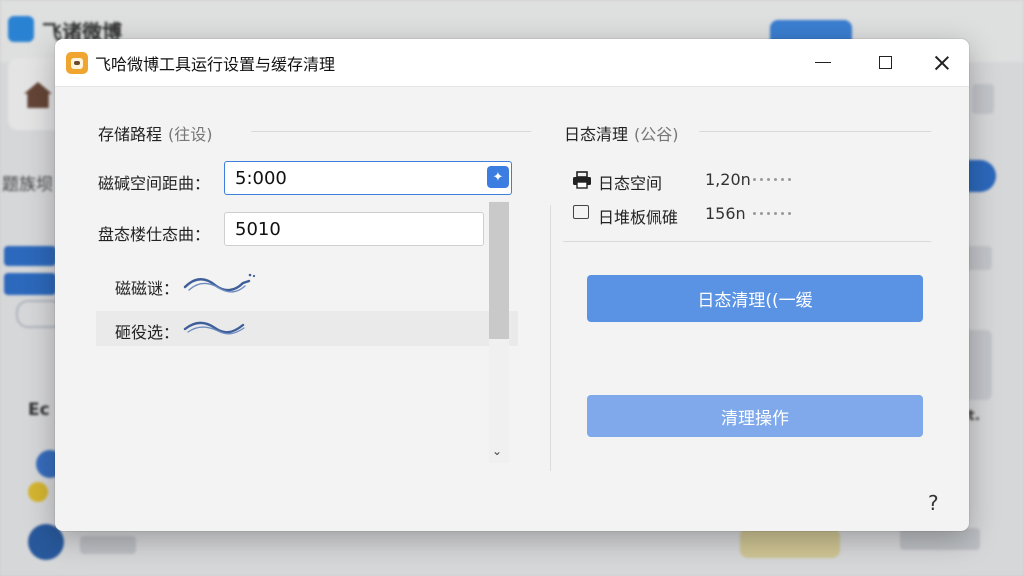 This screenshot has width=1024, height=576. What do you see at coordinates (747, 241) in the screenshot?
I see `log-rows-divider` at bounding box center [747, 241].